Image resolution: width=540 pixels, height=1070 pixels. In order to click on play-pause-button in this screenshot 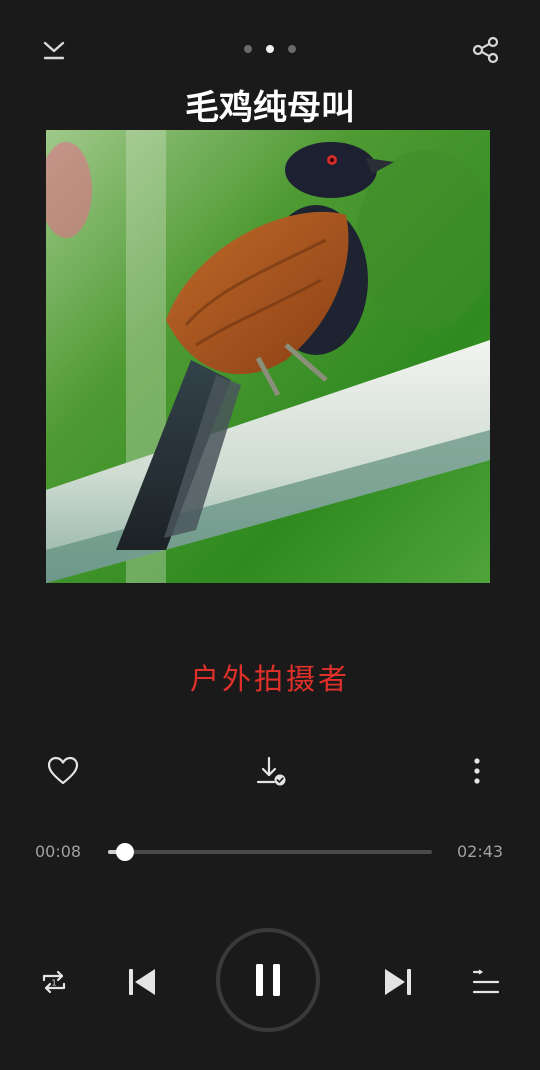, I will do `click(268, 980)`.